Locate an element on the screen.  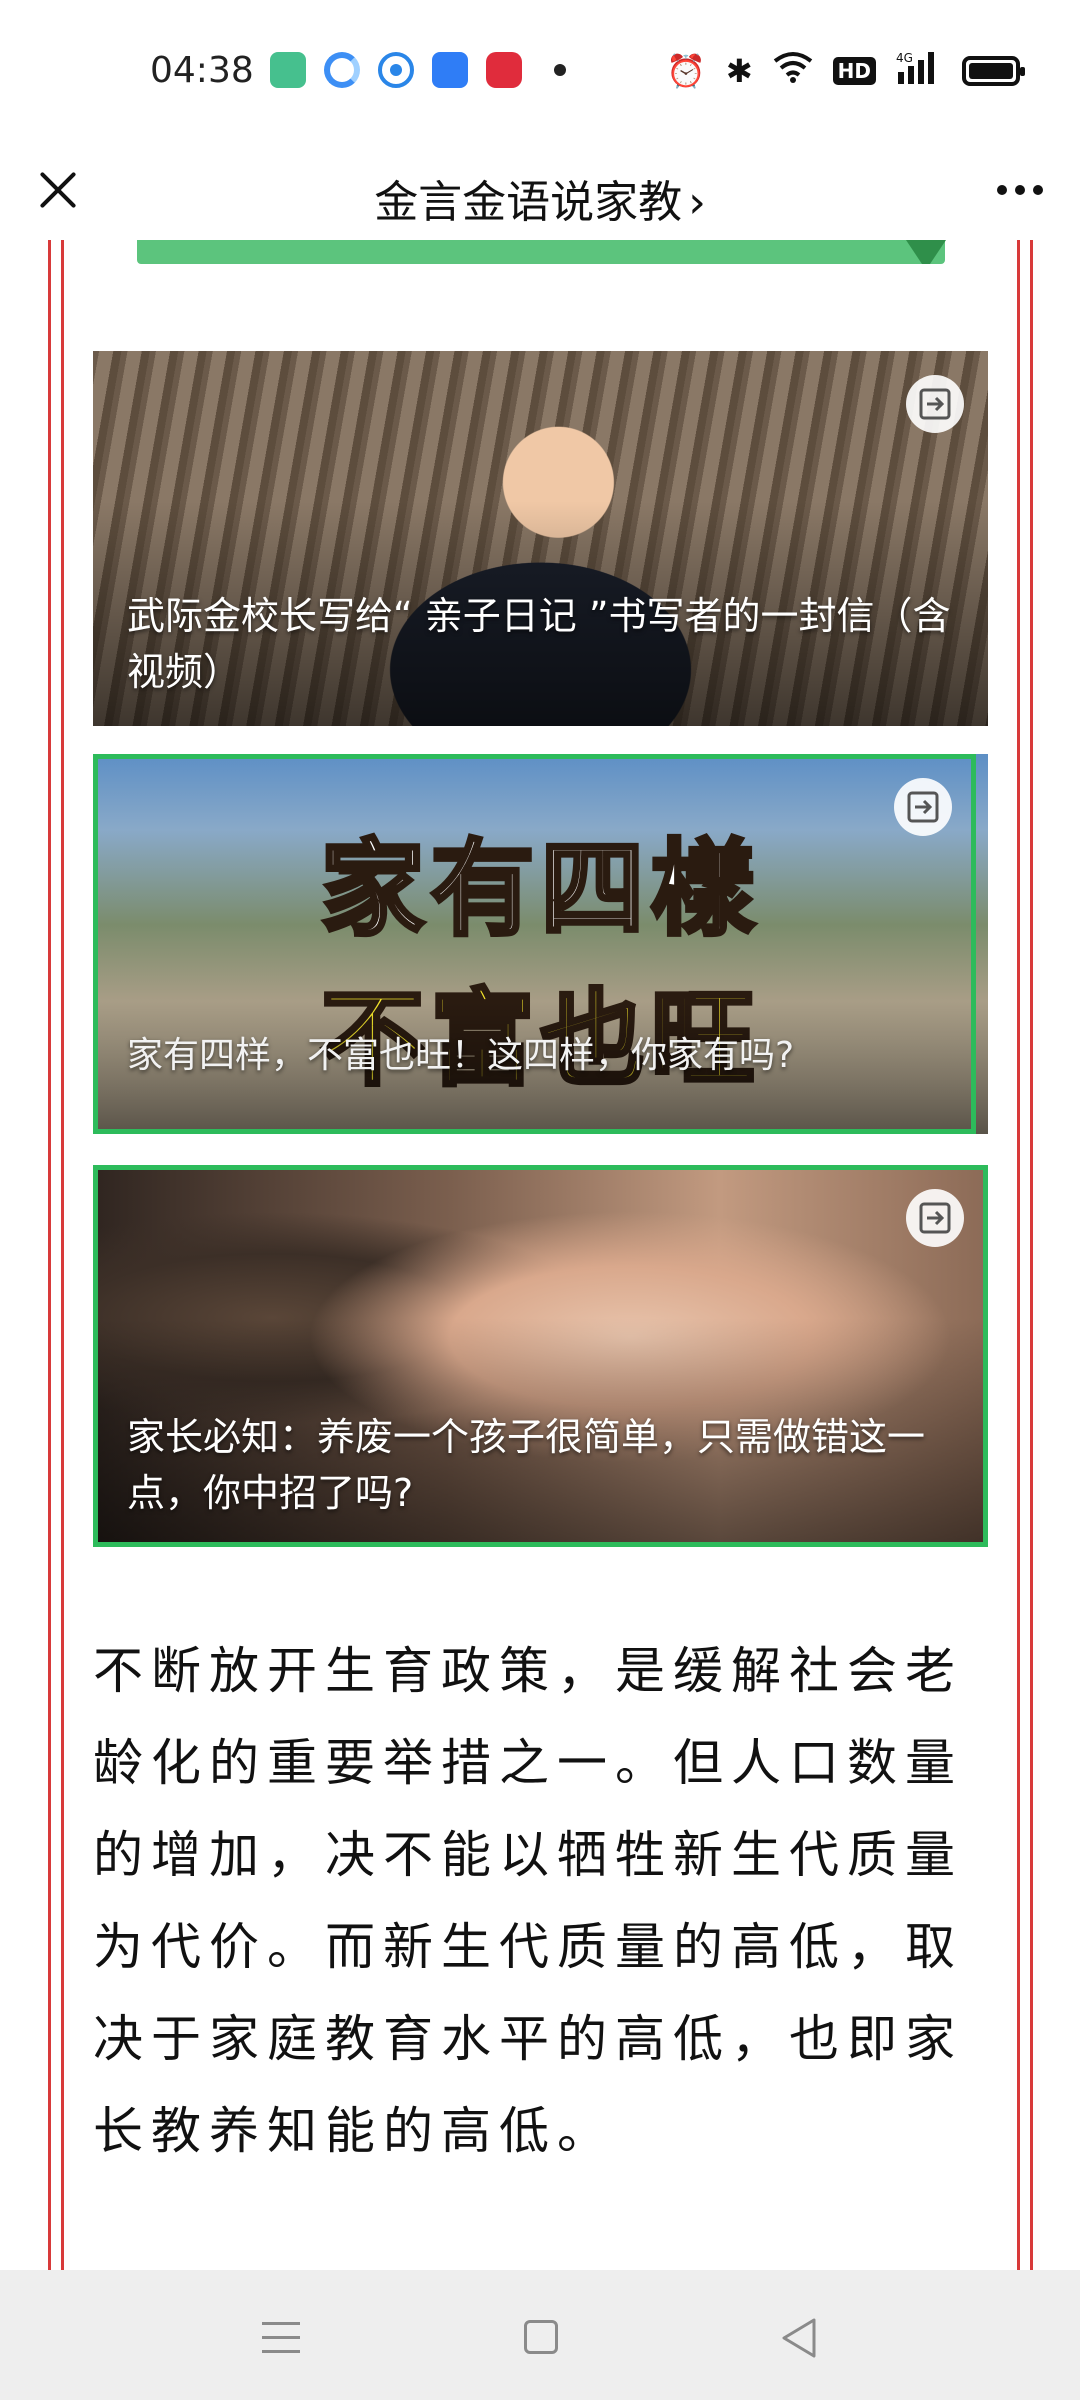
notification-icons is located at coordinates (418, 70).